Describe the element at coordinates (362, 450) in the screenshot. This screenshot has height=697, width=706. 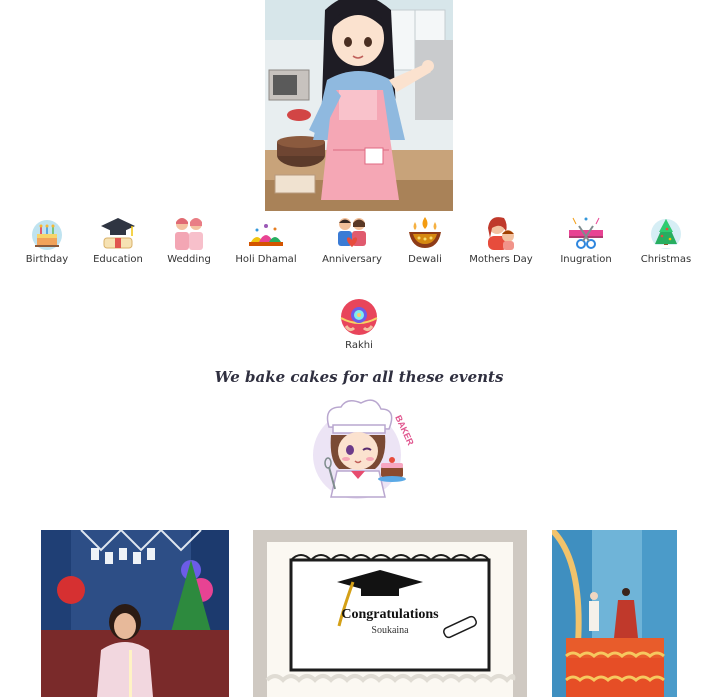
I see `baker-logo: BAKER` at that location.